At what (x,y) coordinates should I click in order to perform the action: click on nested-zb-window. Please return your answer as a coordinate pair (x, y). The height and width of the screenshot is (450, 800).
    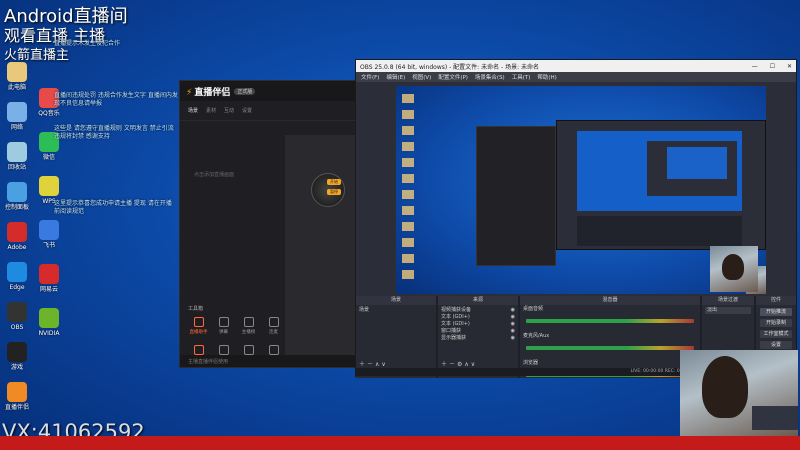
    Looking at the image, I should click on (516, 196).